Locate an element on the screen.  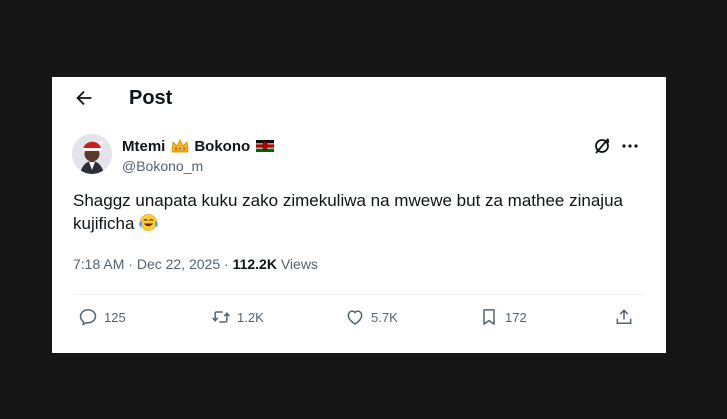
like-button: 5.7K is located at coordinates (371, 317).